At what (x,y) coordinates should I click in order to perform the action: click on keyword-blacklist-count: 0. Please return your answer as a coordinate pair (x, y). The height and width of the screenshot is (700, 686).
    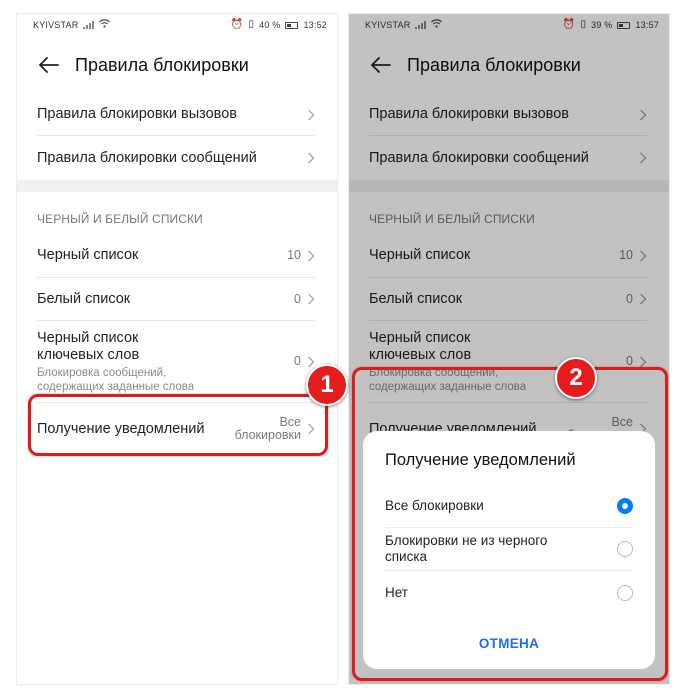
    Looking at the image, I should click on (297, 361).